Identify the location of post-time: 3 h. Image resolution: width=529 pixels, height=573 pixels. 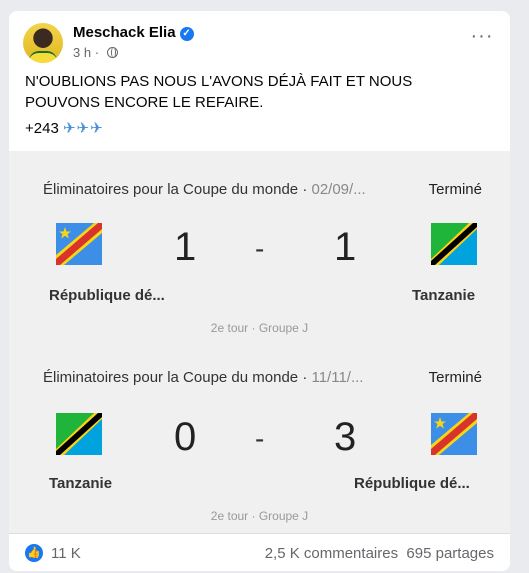
(82, 52).